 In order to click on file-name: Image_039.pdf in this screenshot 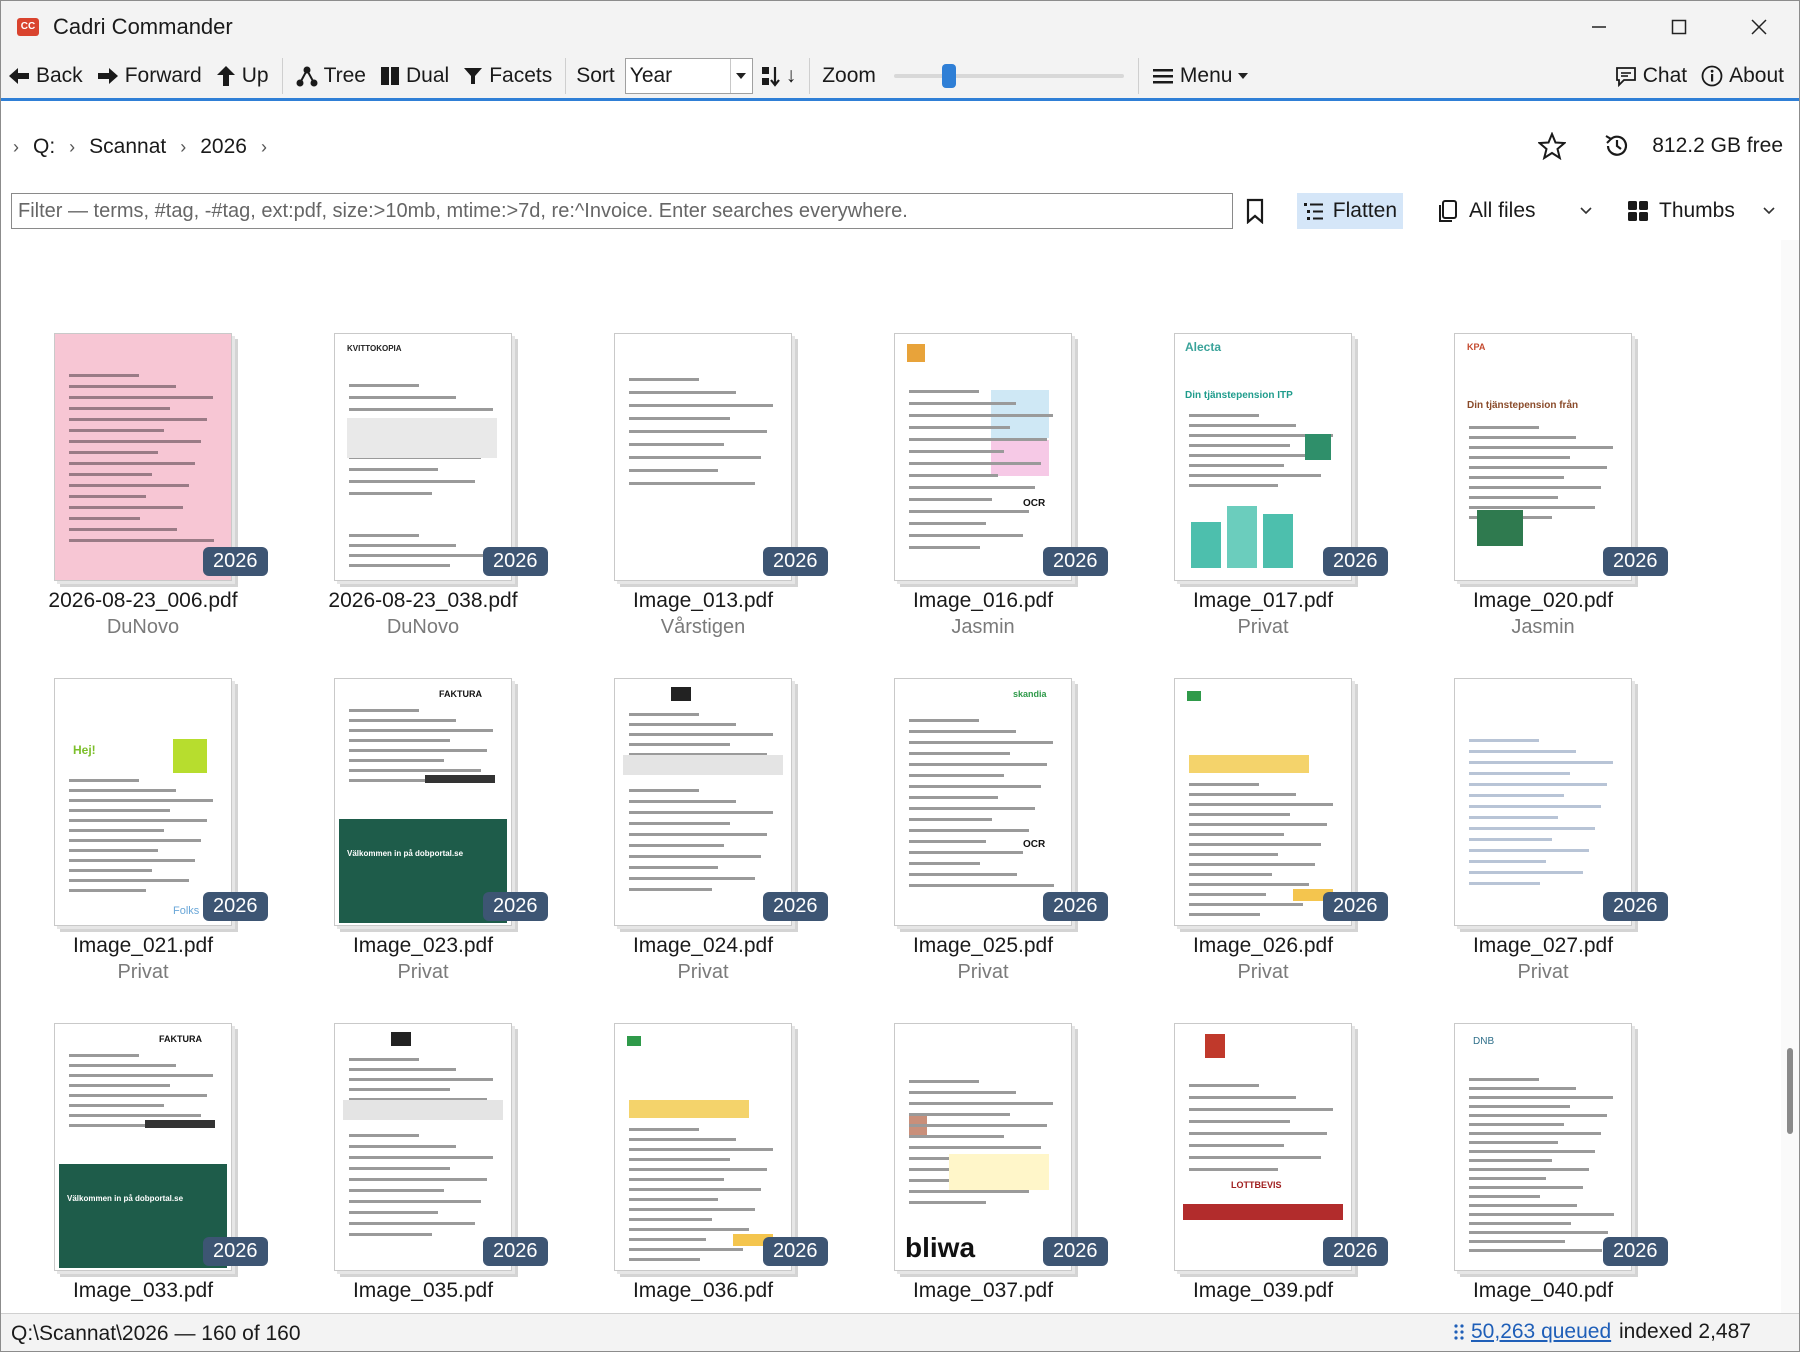, I will do `click(1263, 1291)`.